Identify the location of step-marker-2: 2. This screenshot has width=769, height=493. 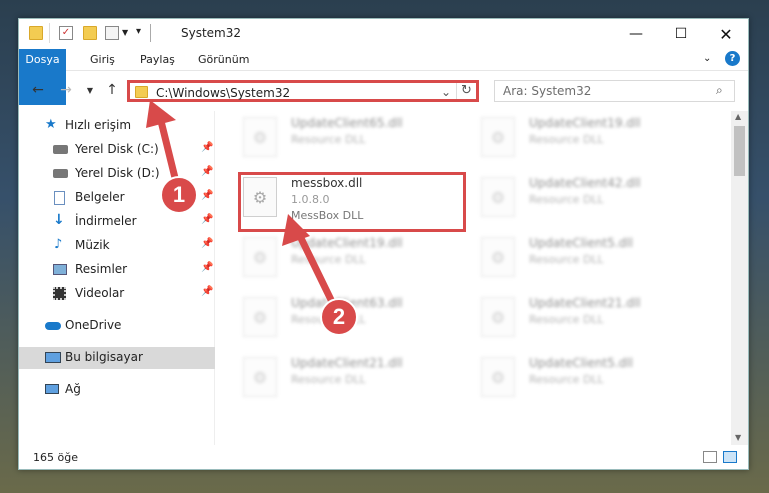
(339, 317).